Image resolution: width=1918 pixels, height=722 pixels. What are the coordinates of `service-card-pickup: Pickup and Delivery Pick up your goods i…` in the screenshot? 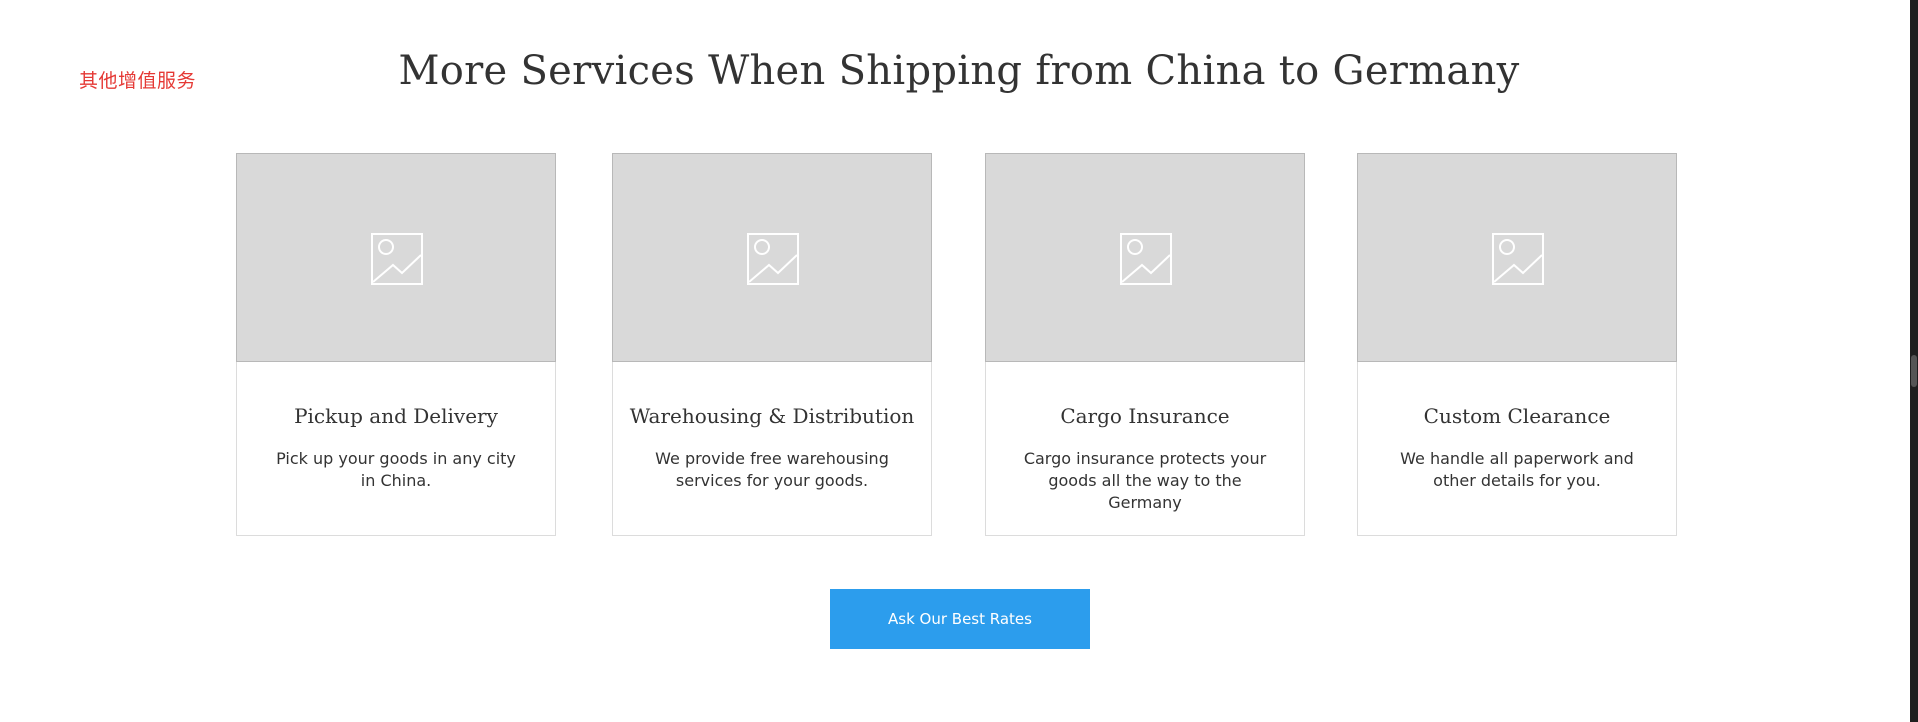 It's located at (396, 344).